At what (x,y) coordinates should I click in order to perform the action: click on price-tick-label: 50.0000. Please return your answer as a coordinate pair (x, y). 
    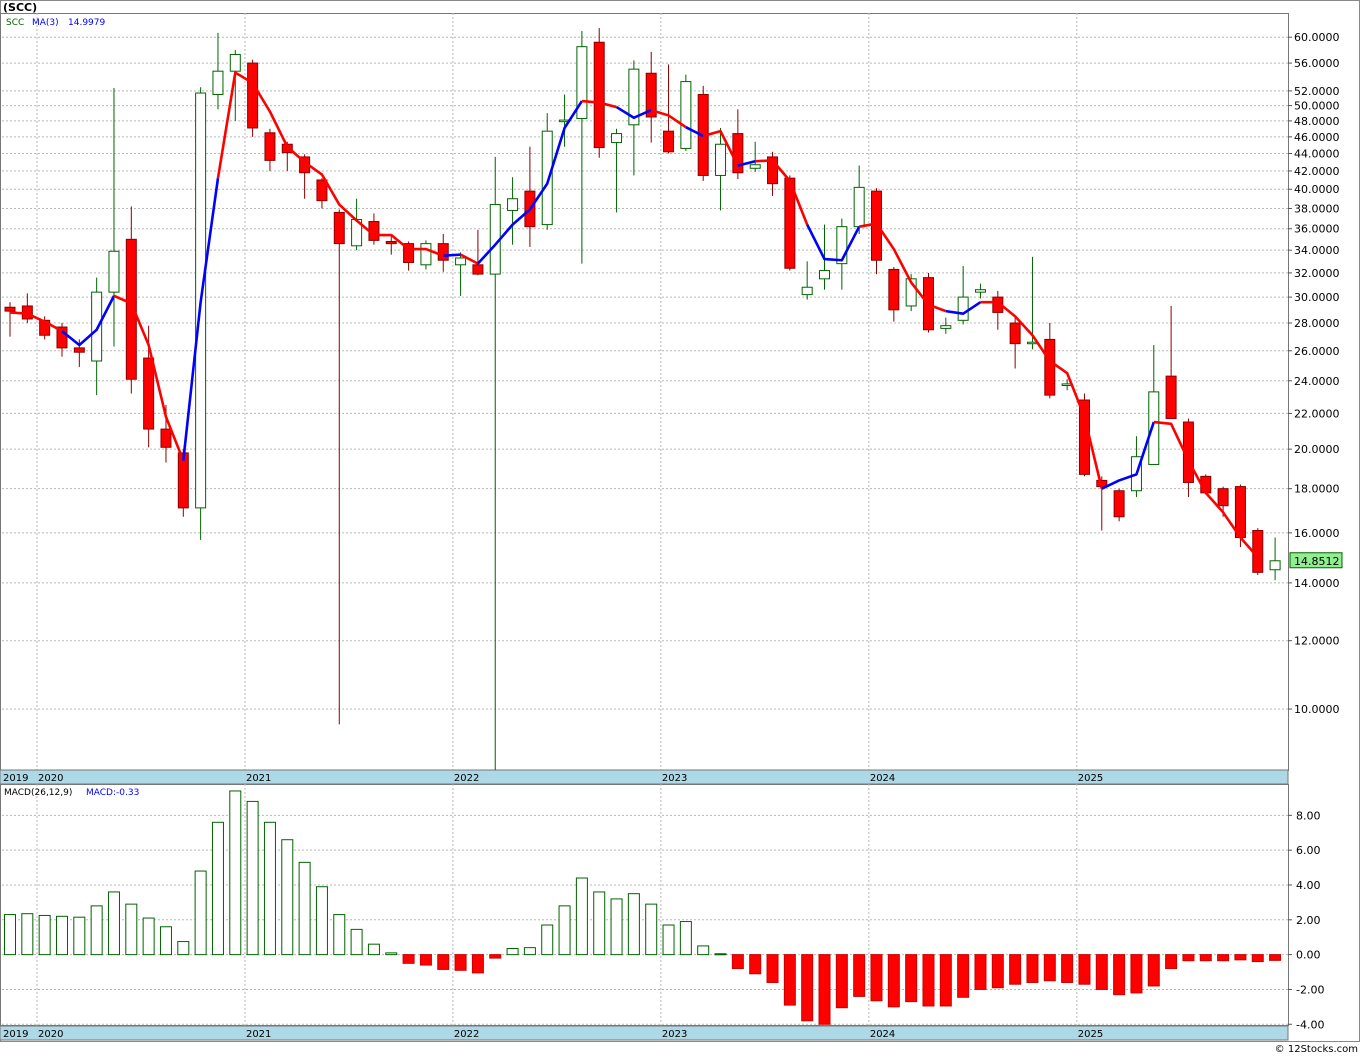
    Looking at the image, I should click on (1317, 106).